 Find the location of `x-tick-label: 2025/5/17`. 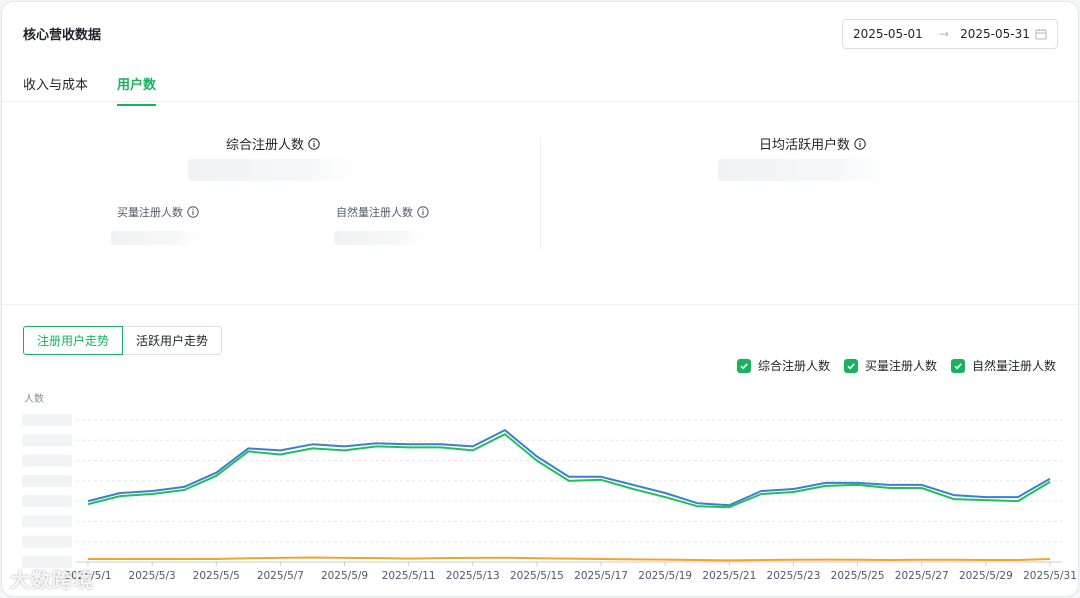

x-tick-label: 2025/5/17 is located at coordinates (601, 576).